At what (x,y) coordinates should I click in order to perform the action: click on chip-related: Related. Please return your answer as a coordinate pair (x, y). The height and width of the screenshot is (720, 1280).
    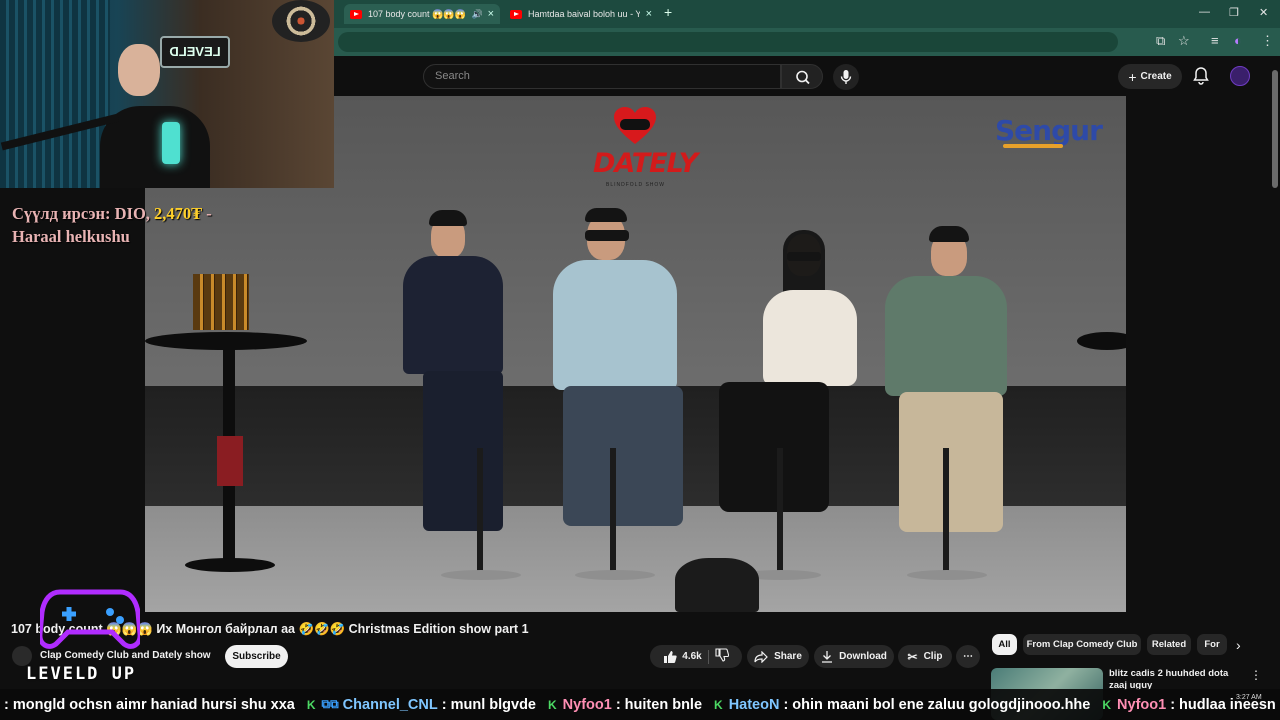
    Looking at the image, I should click on (1169, 644).